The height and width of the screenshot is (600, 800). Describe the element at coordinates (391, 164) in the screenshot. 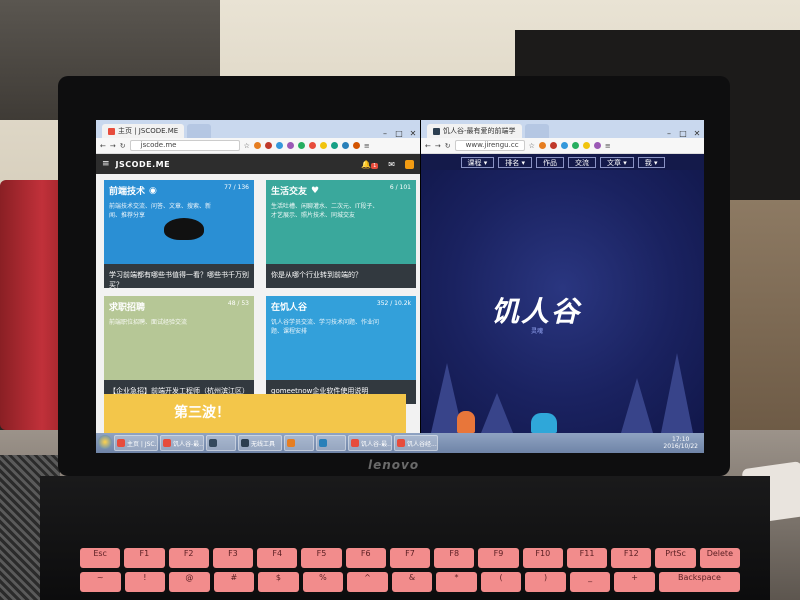

I see `chat-icon: ✉` at that location.